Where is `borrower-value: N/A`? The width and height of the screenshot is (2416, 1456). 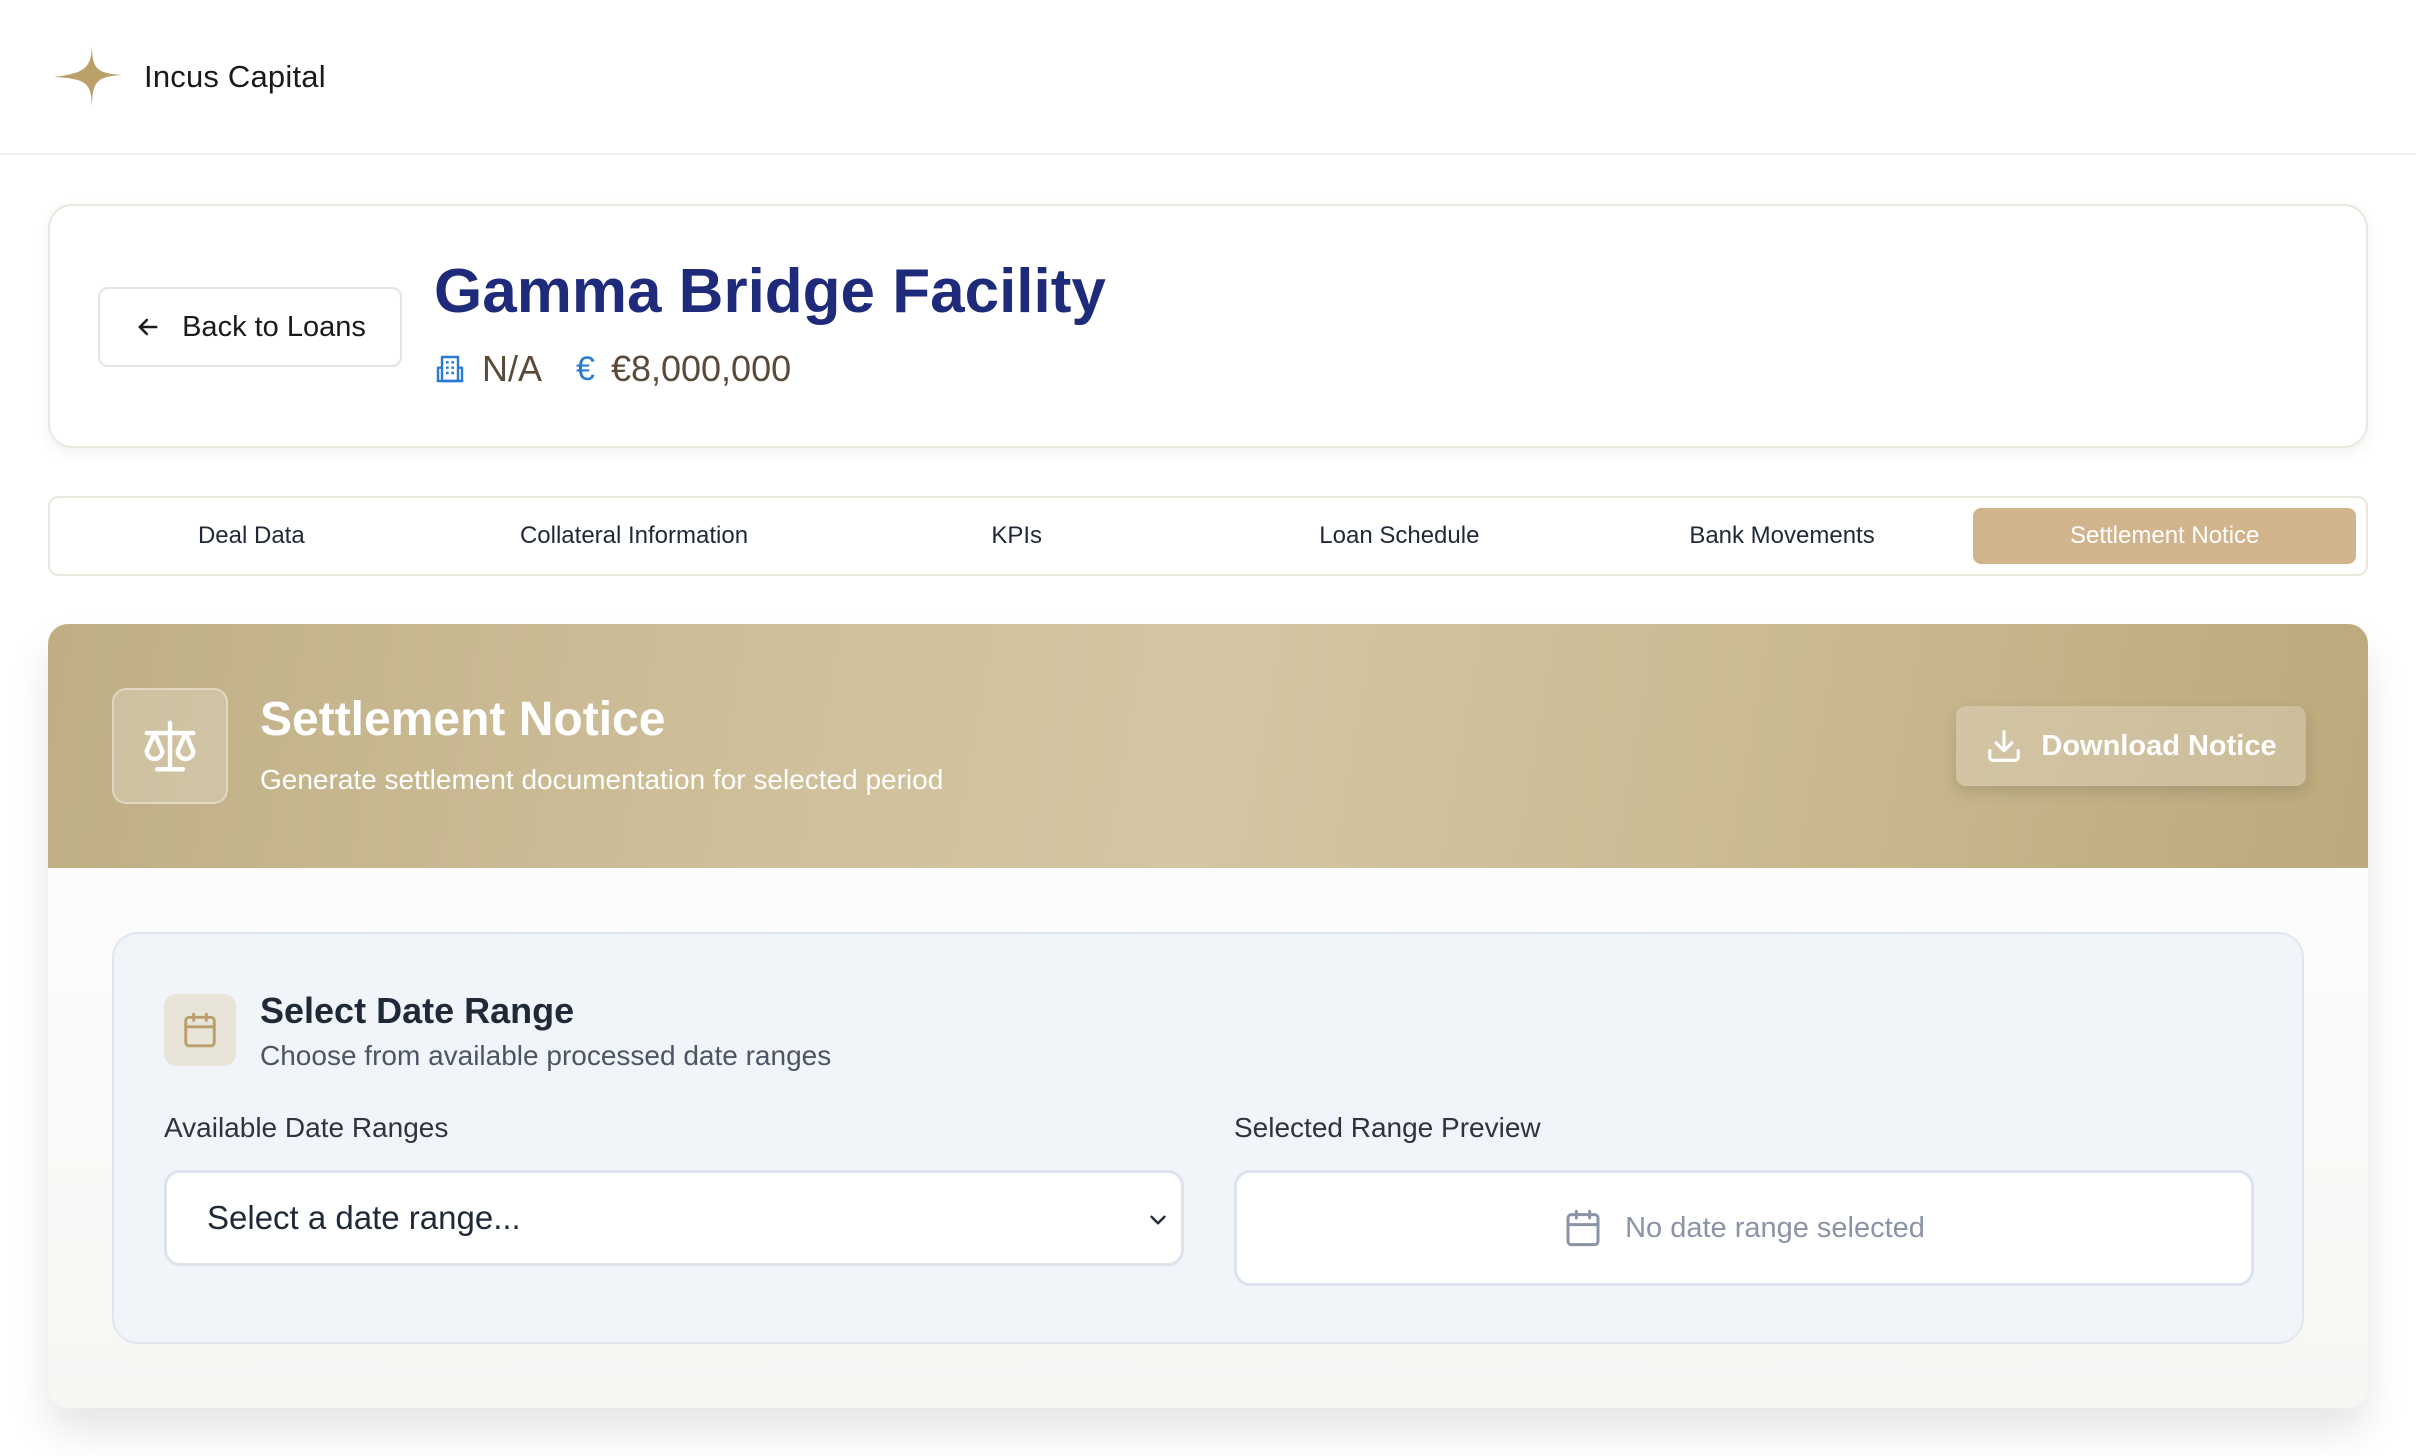 borrower-value: N/A is located at coordinates (512, 368).